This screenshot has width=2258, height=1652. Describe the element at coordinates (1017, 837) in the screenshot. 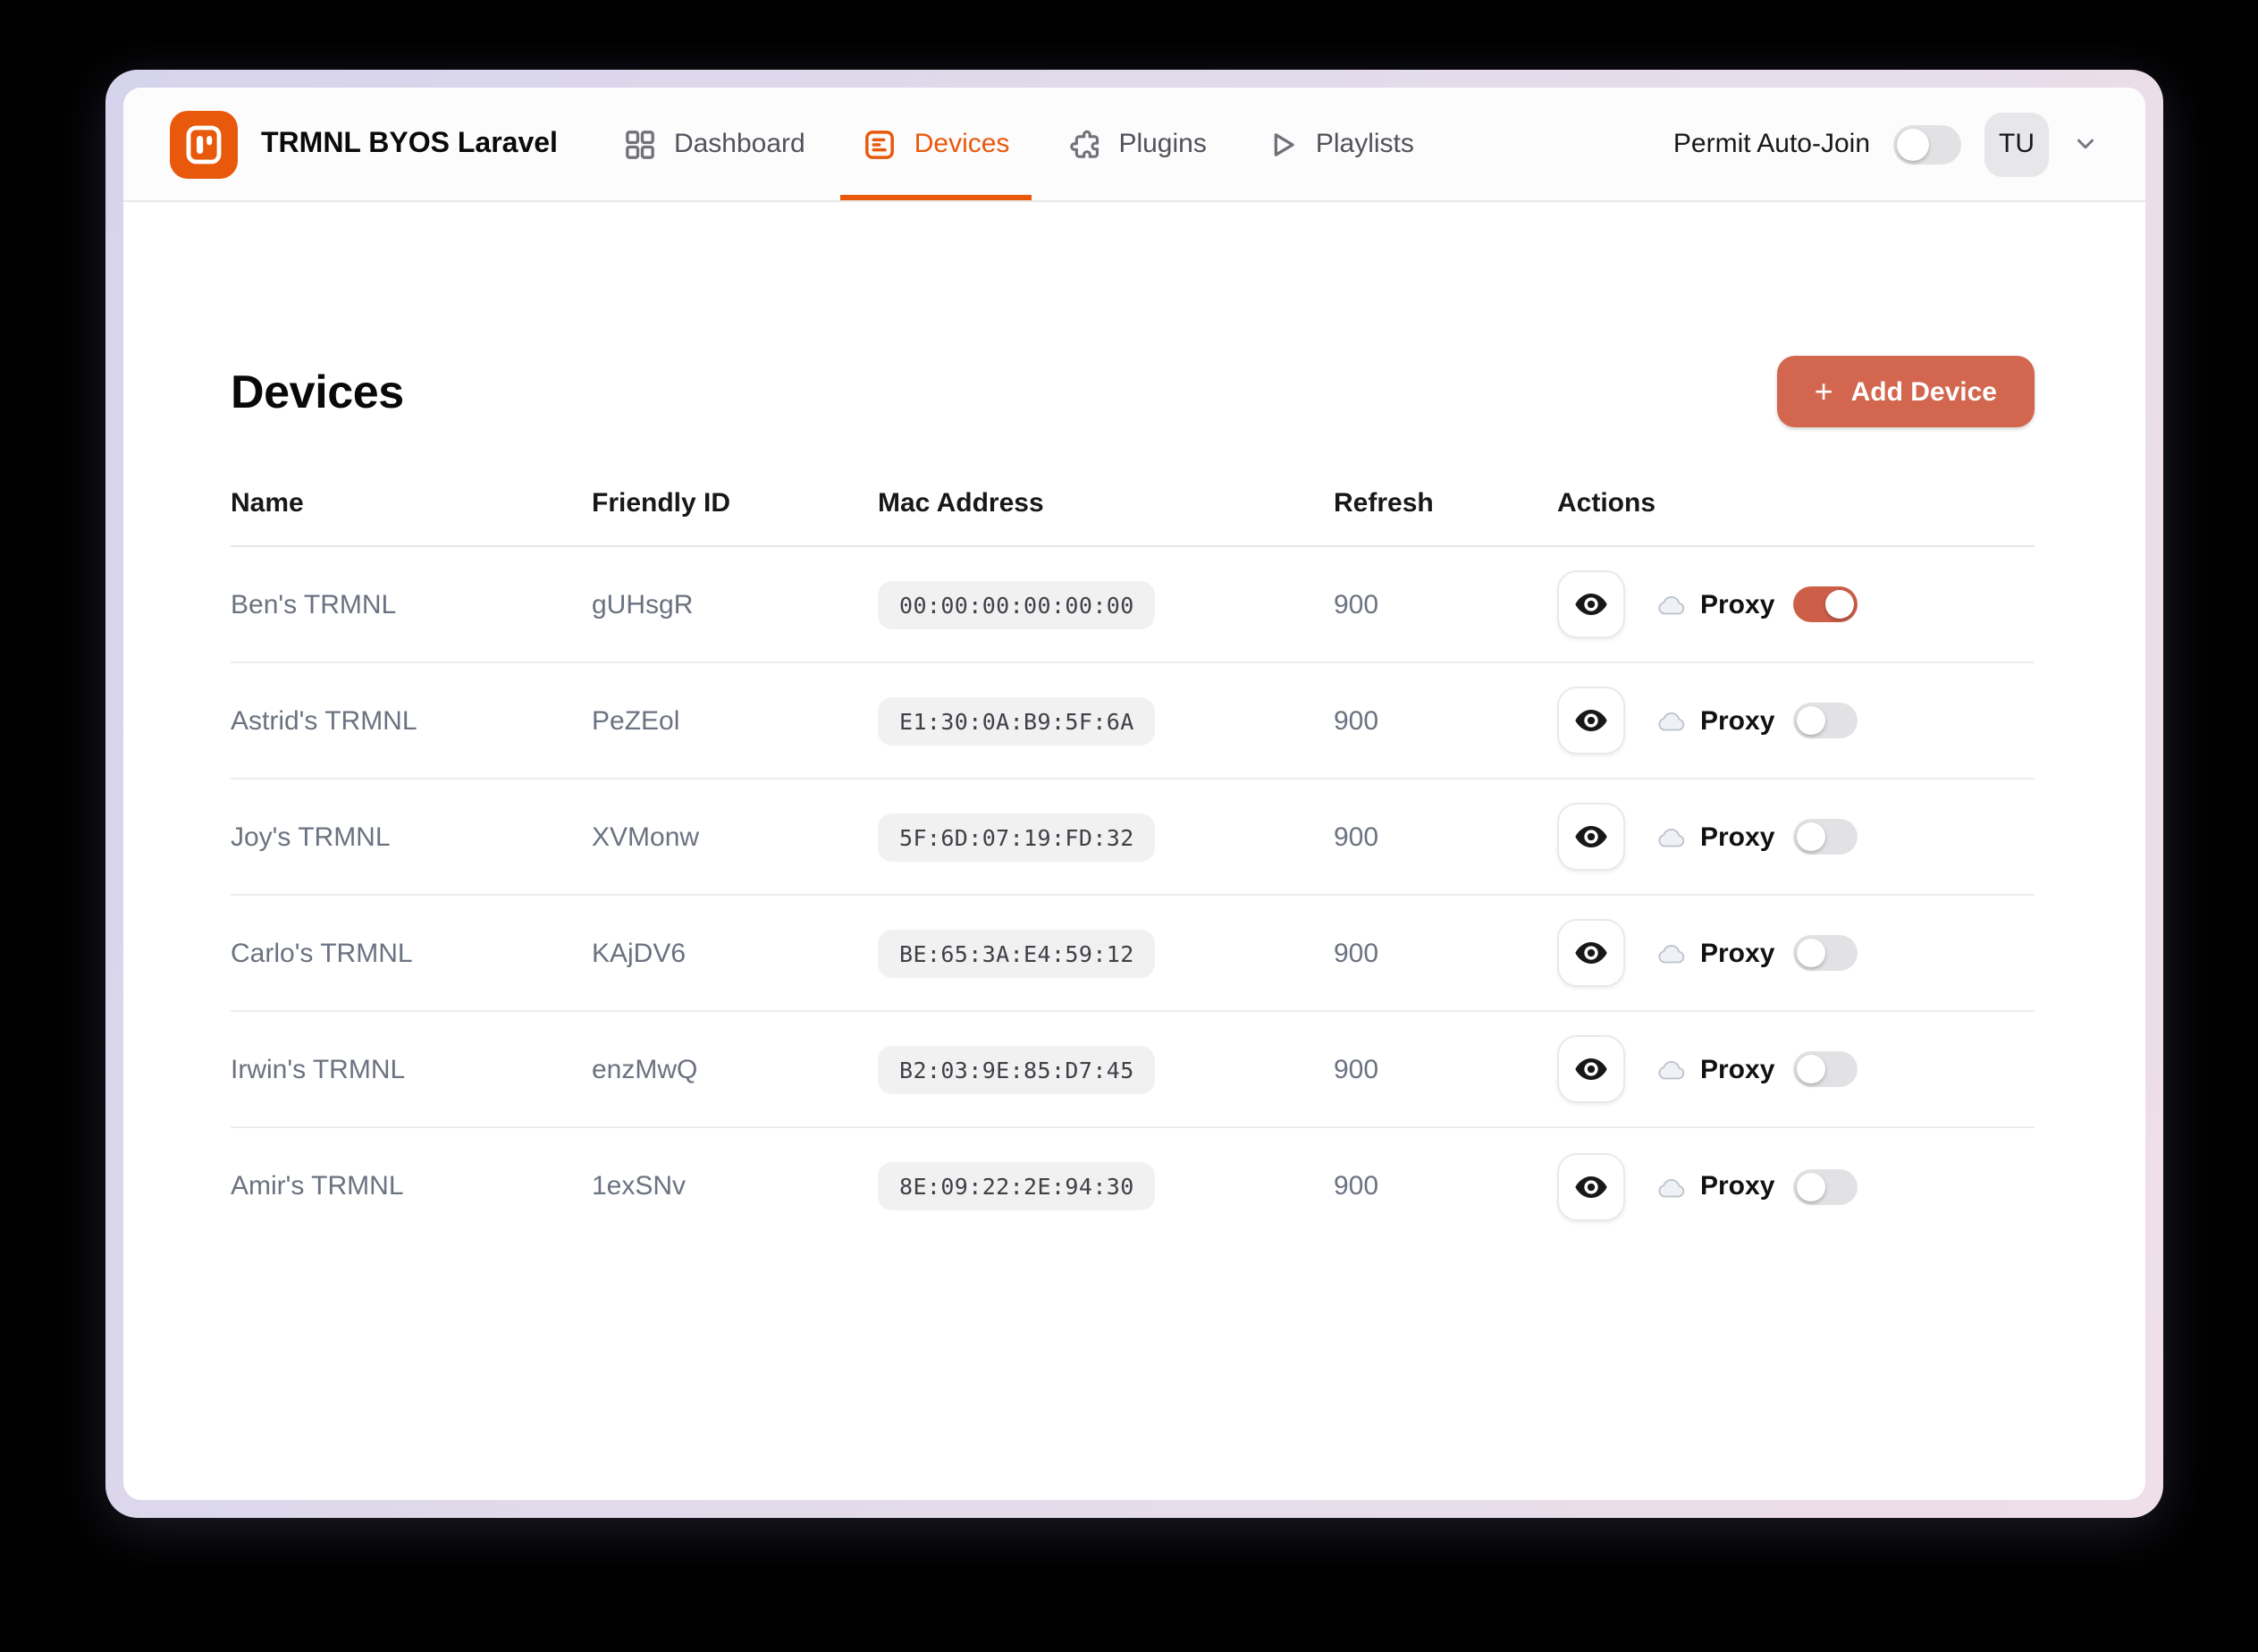

I see `mac-address-badge: 5F:6D:07:19:FD:32` at that location.